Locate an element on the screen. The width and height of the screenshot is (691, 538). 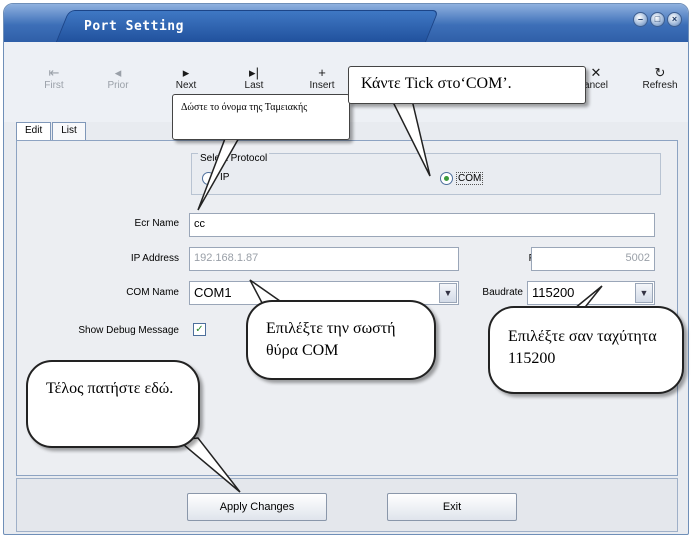
close-icon: × is located at coordinates (674, 19).